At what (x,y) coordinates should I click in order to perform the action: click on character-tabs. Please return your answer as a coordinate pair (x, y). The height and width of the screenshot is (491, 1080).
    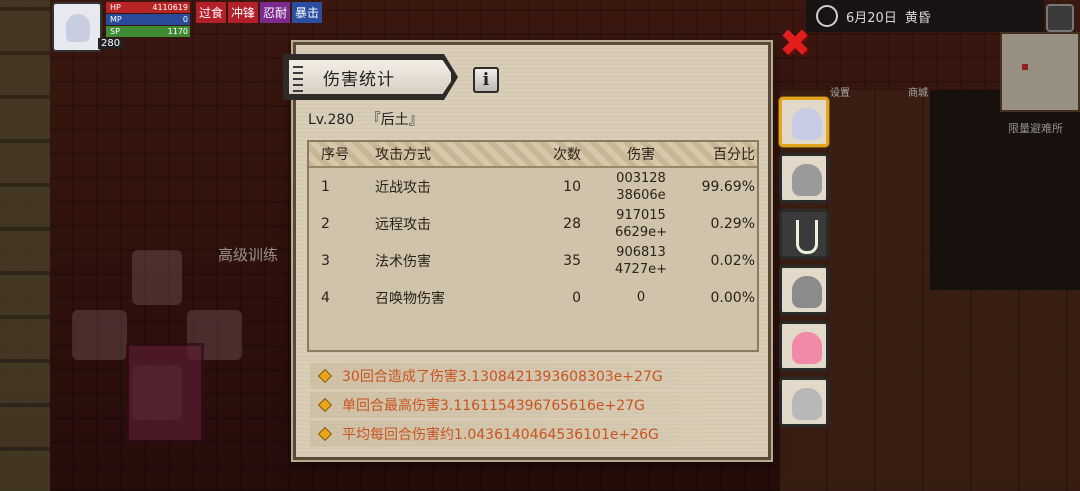
    Looking at the image, I should click on (805, 265).